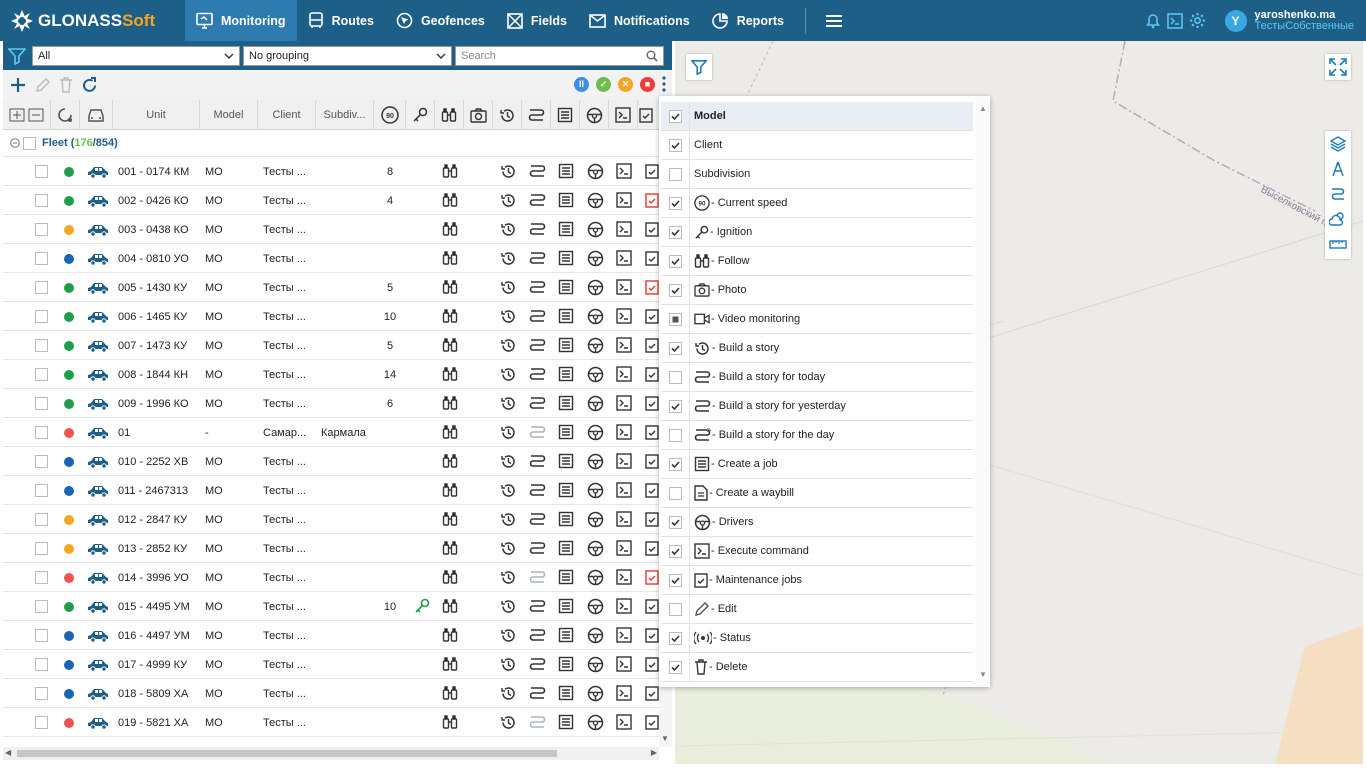 Image resolution: width=1366 pixels, height=768 pixels. Describe the element at coordinates (15, 143) in the screenshot. I see `collapse-icon` at that location.